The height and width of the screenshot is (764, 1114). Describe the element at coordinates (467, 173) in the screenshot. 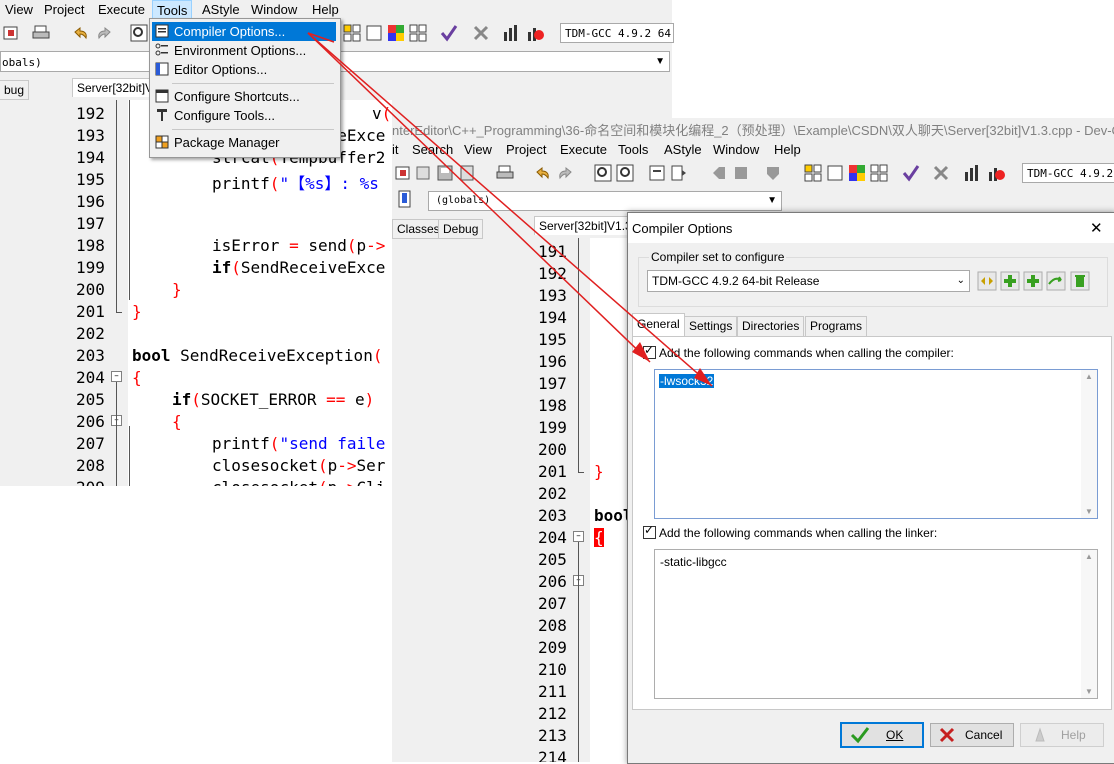

I see `save-icon` at that location.